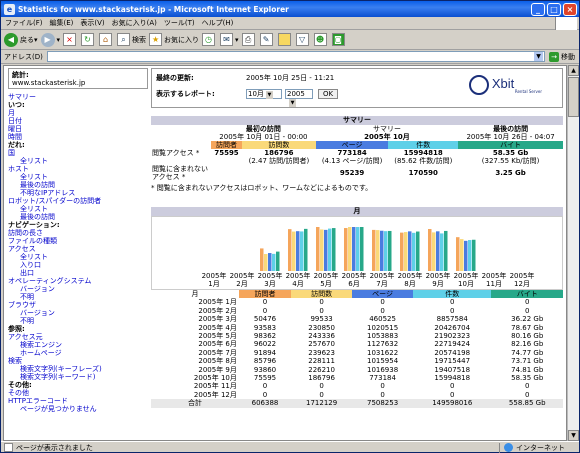 This screenshot has width=580, height=453. I want to click on not-viewed-label: 閲覧に含まれないアクセス *, so click(180, 173).